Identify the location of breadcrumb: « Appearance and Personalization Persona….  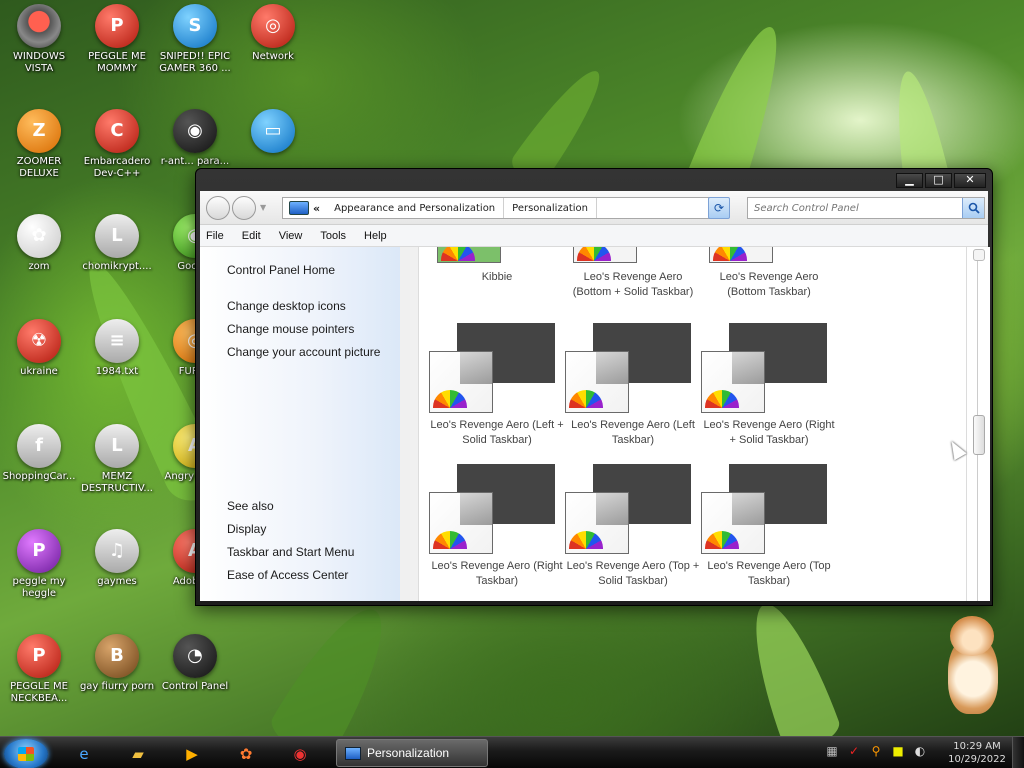
(502, 208).